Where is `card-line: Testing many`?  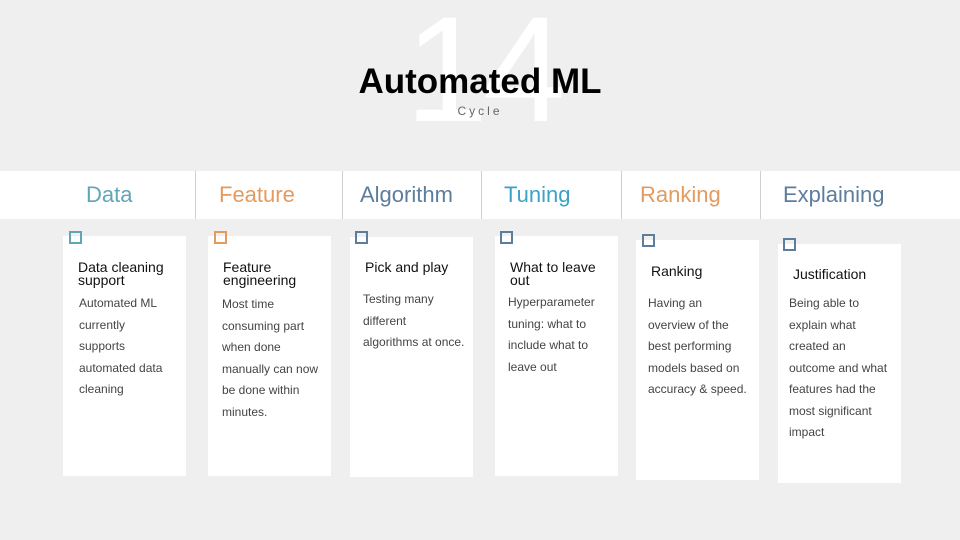 card-line: Testing many is located at coordinates (398, 299).